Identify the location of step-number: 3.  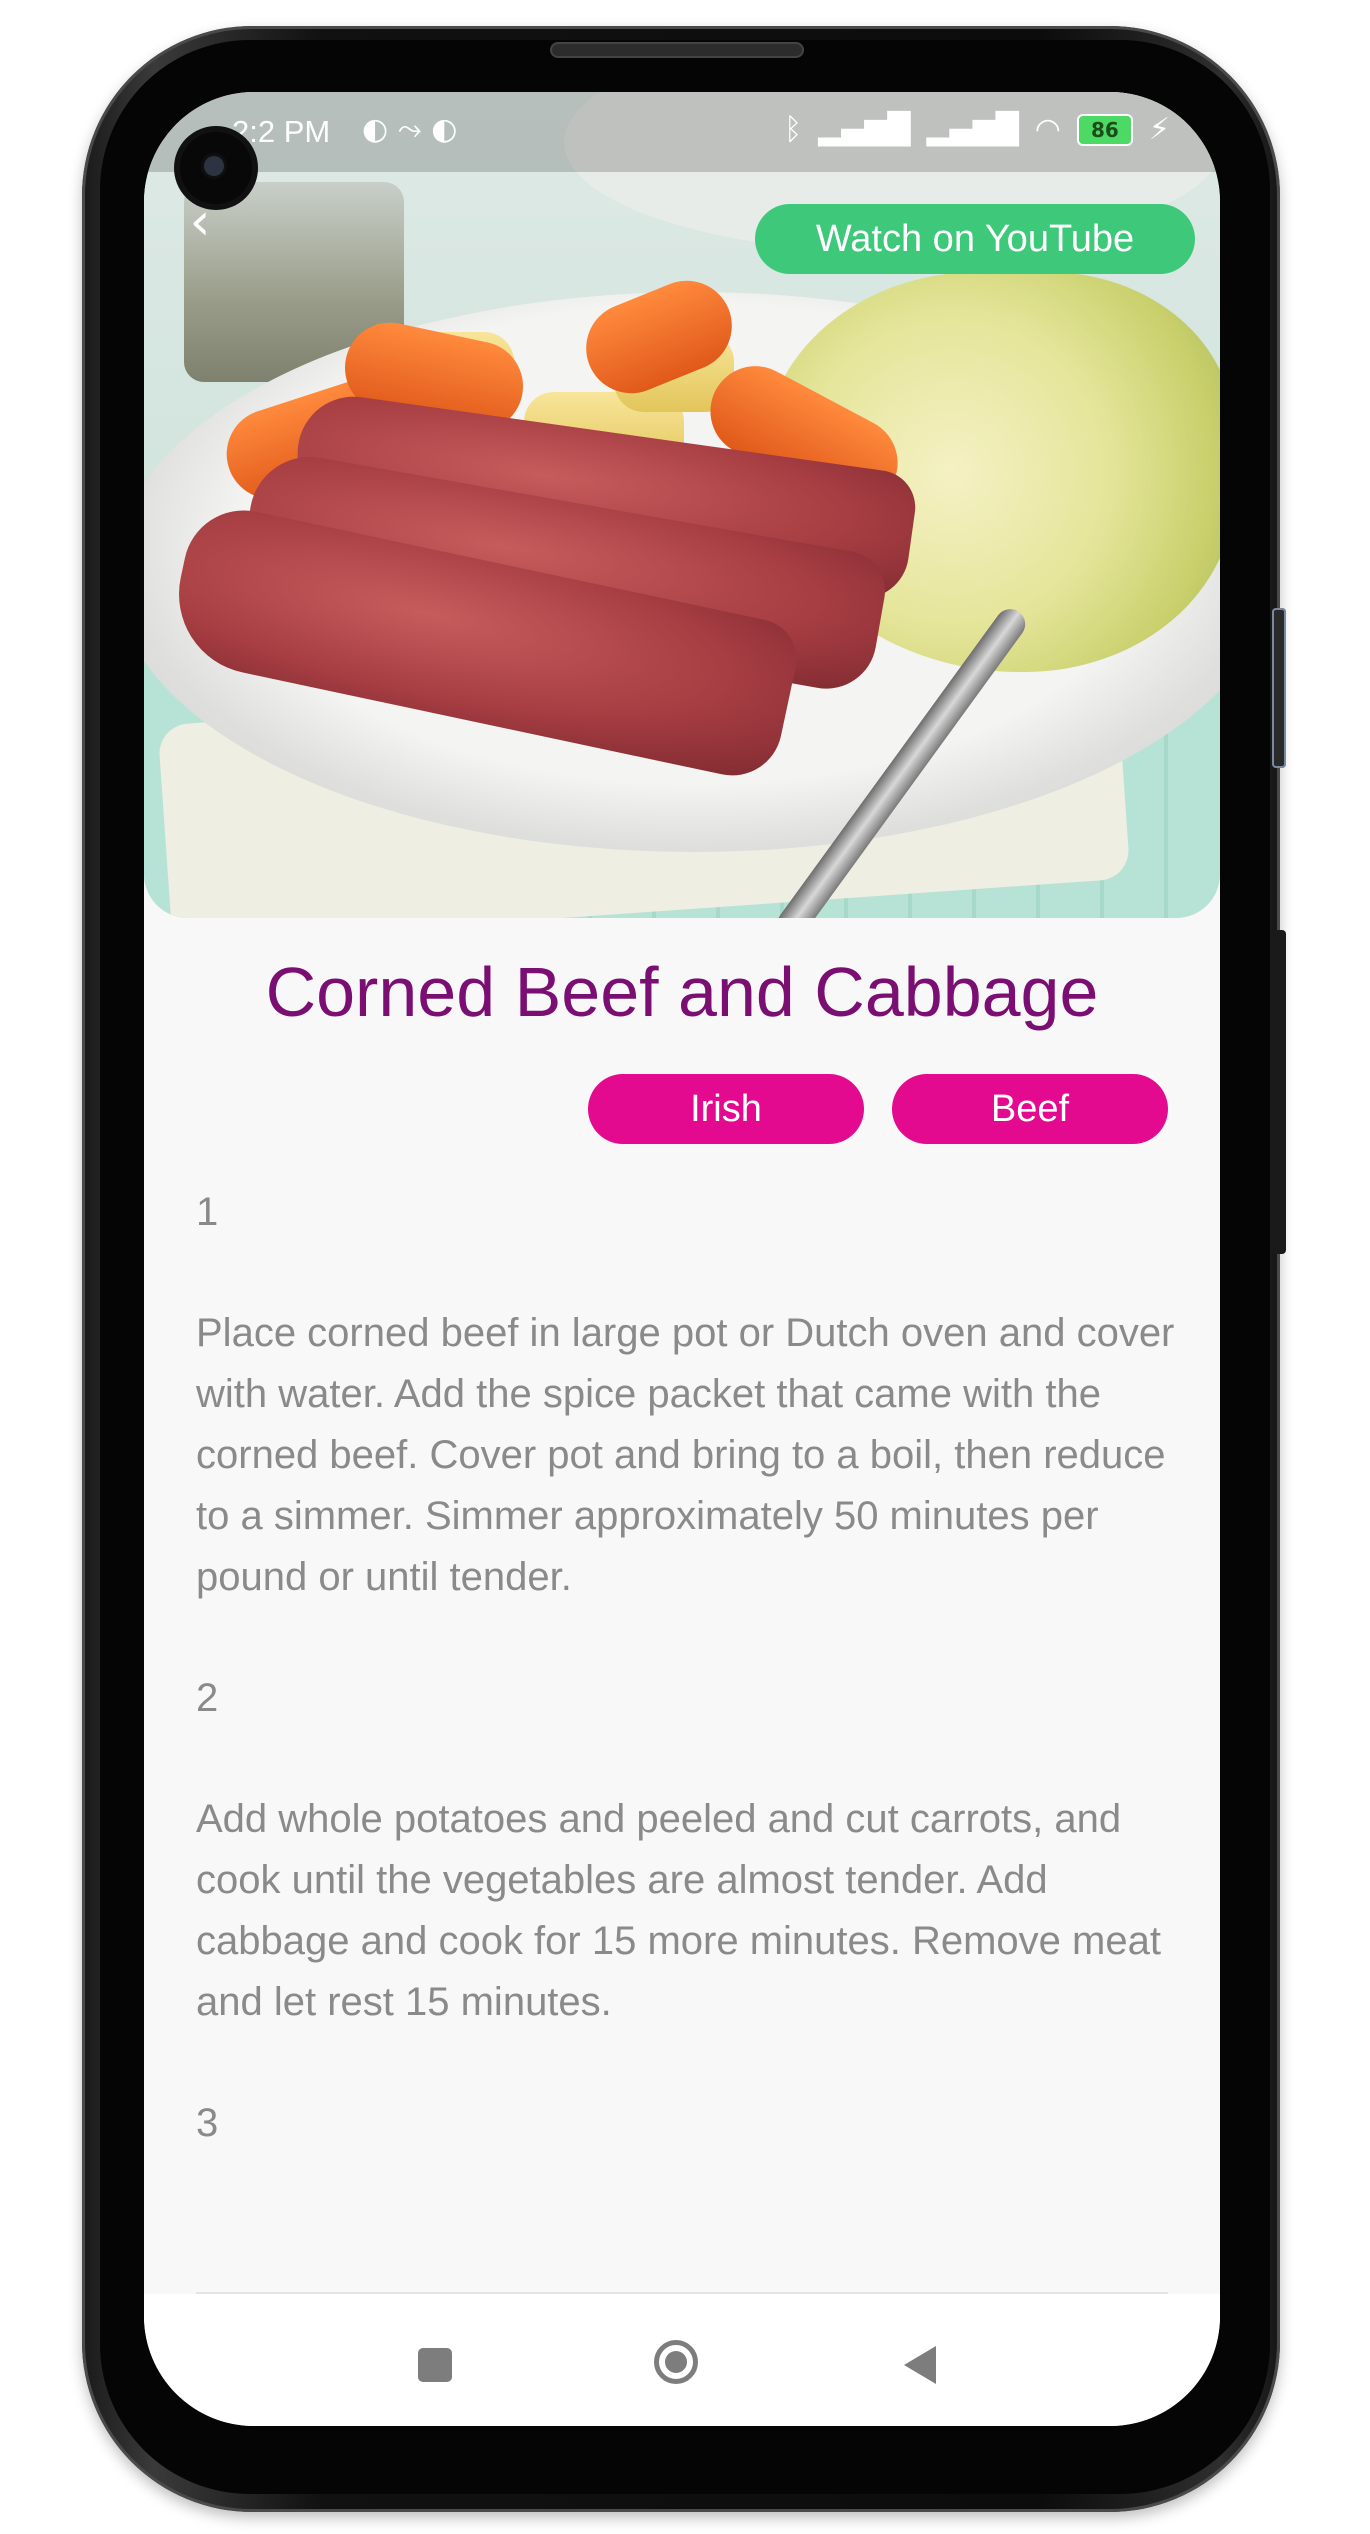
(207, 2123).